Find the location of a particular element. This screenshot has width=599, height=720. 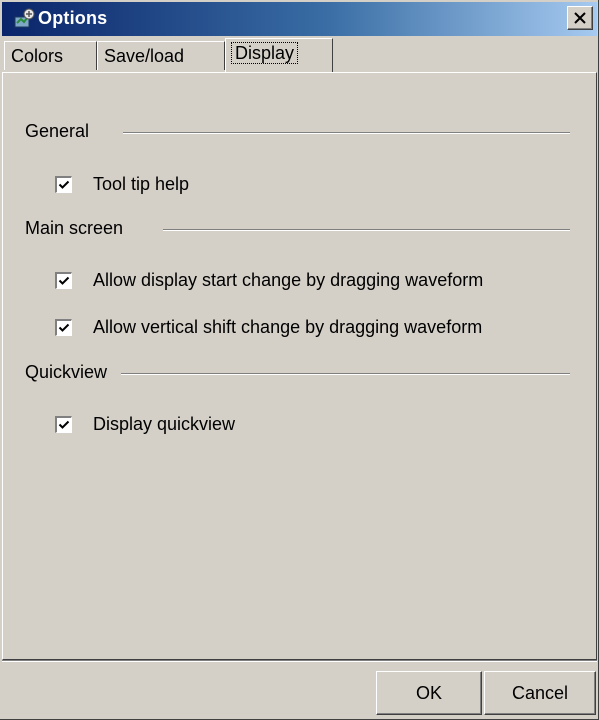

group-quickview-divider is located at coordinates (345, 374).